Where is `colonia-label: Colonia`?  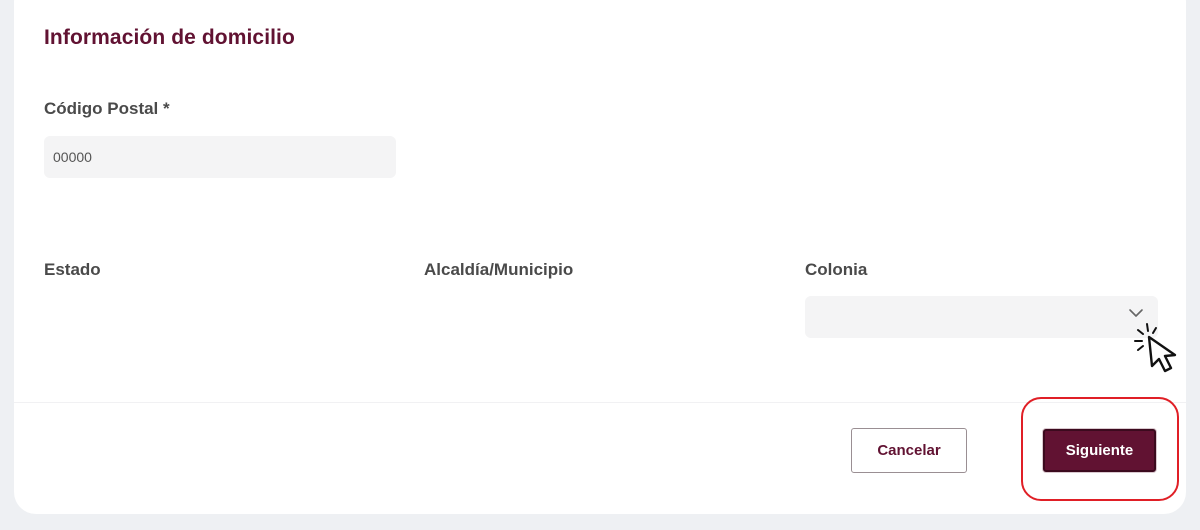
colonia-label: Colonia is located at coordinates (836, 269).